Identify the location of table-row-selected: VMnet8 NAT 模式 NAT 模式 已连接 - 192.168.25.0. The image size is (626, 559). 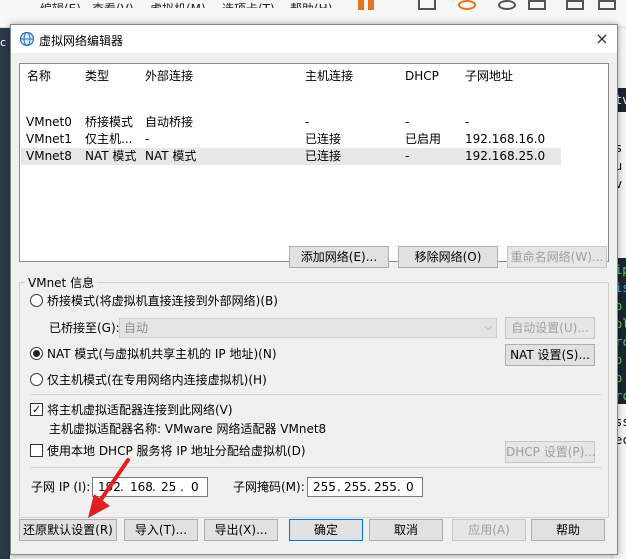
(291, 156).